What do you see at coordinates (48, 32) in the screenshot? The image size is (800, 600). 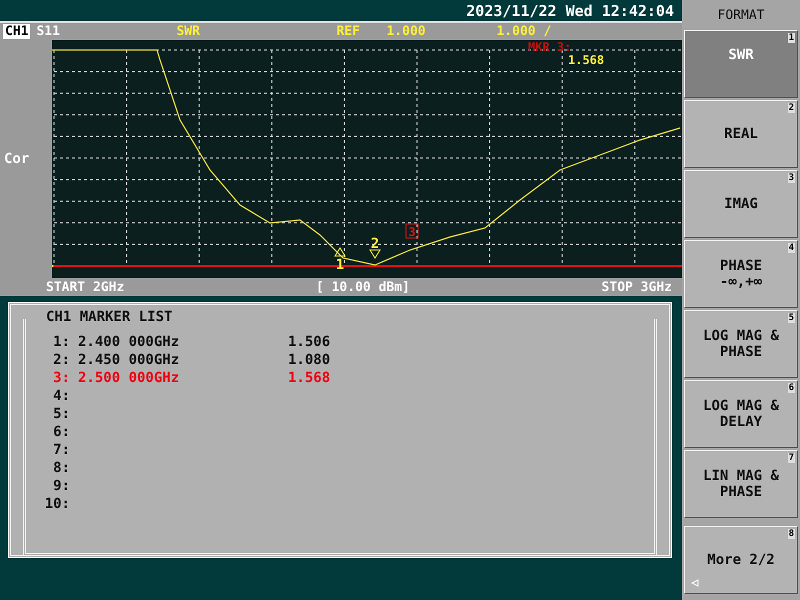 I see `parameter-label: S11` at bounding box center [48, 32].